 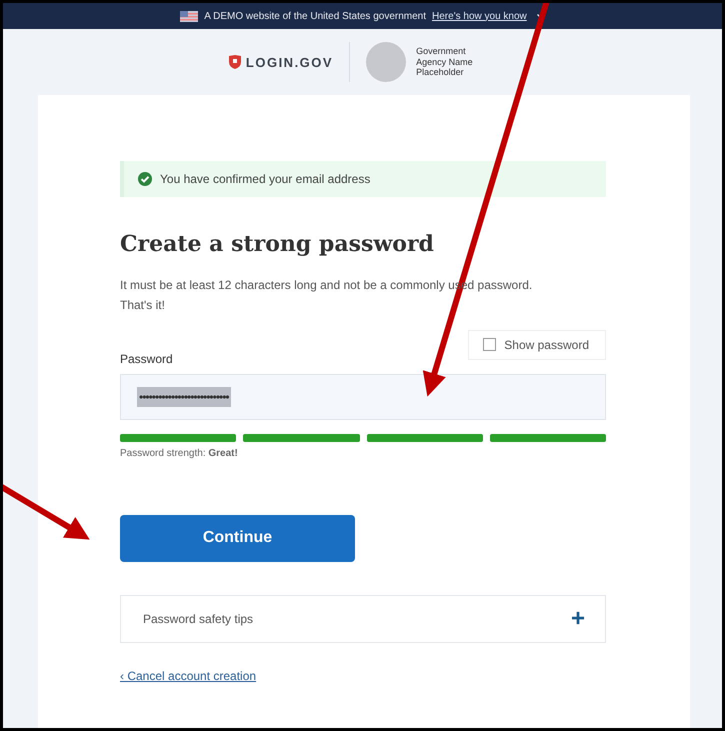 I want to click on password-field: ••••••••••••••••••••••••••••, so click(x=363, y=397).